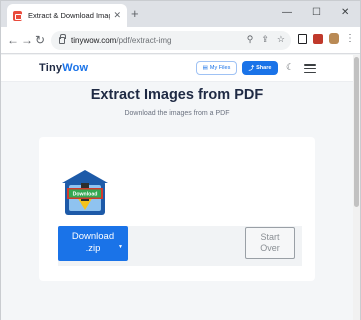  What do you see at coordinates (205, 68) in the screenshot?
I see `folder-icon: ▤` at bounding box center [205, 68].